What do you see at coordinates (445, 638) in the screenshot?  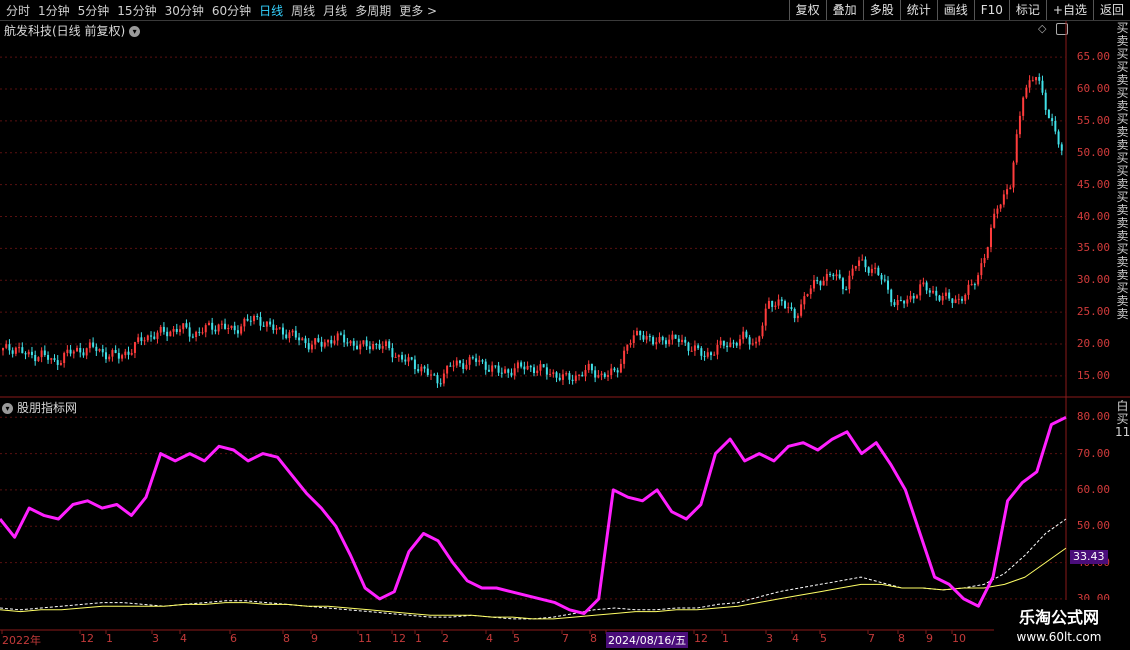 I see `time-tick-label: 2` at bounding box center [445, 638].